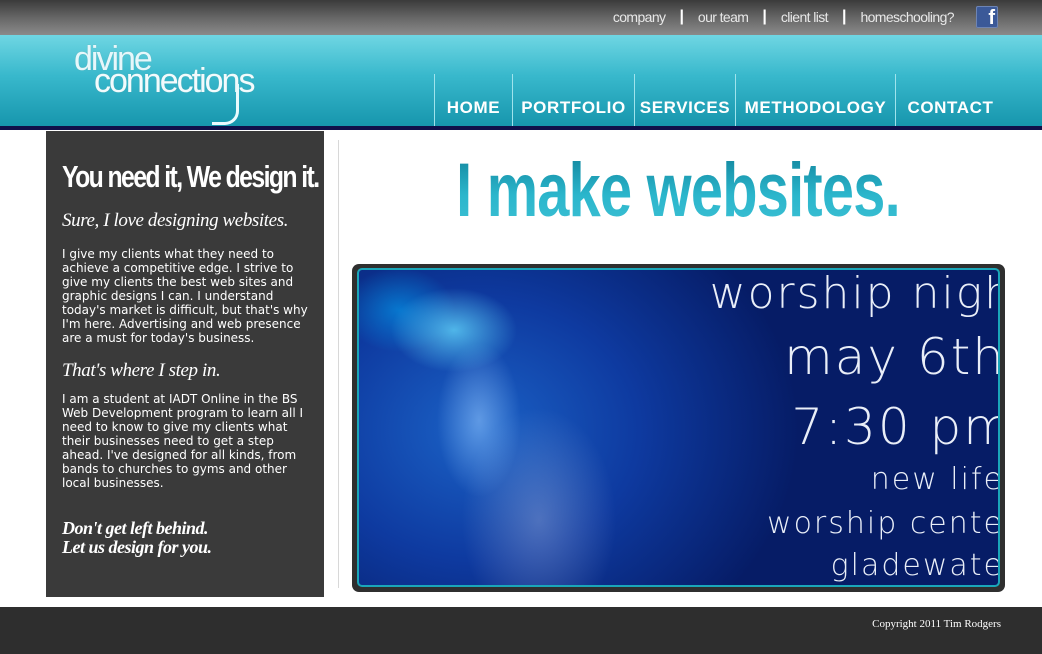 This screenshot has height=654, width=1042. What do you see at coordinates (573, 107) in the screenshot?
I see `nav-label: PORTFOLIO` at bounding box center [573, 107].